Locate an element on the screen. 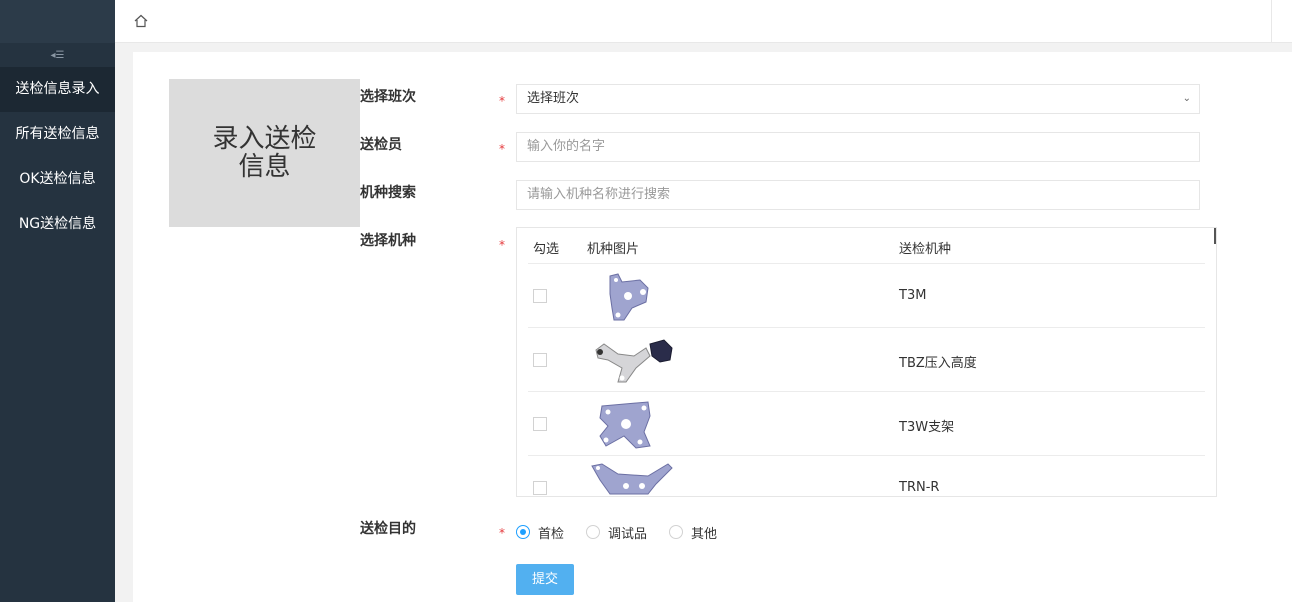 The image size is (1292, 602). purpose-radio-group: 首检 调试品 其他 is located at coordinates (627, 532).